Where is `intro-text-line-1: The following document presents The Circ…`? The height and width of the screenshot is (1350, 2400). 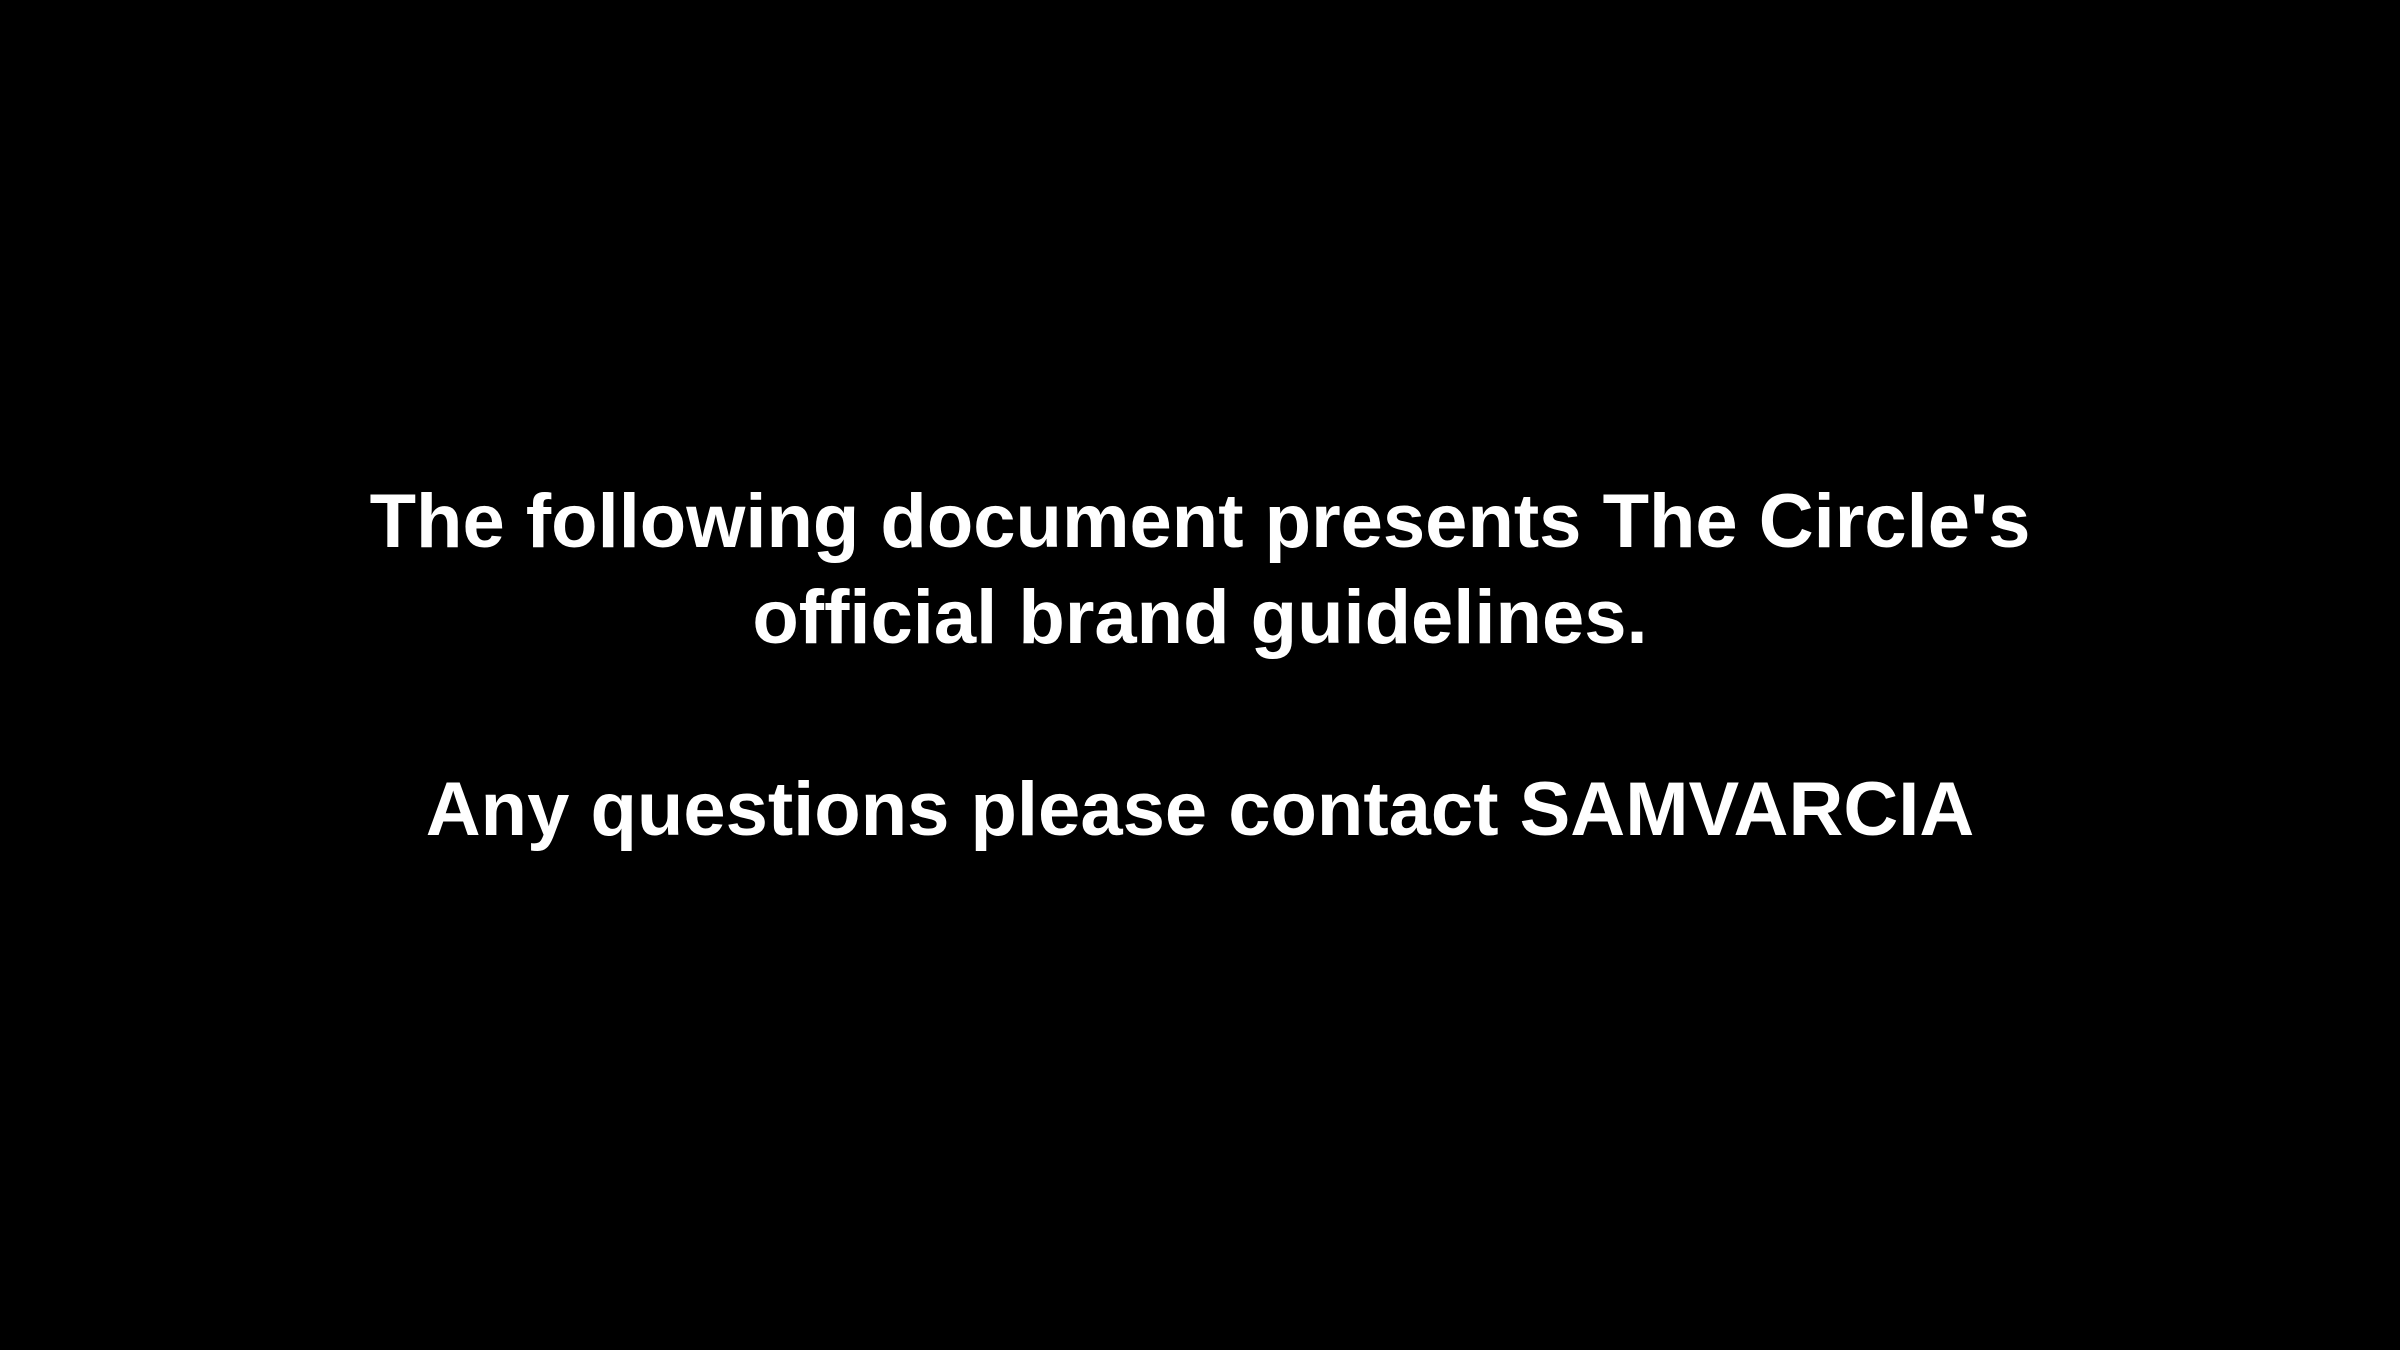 intro-text-line-1: The following document presents The Circ… is located at coordinates (1200, 521).